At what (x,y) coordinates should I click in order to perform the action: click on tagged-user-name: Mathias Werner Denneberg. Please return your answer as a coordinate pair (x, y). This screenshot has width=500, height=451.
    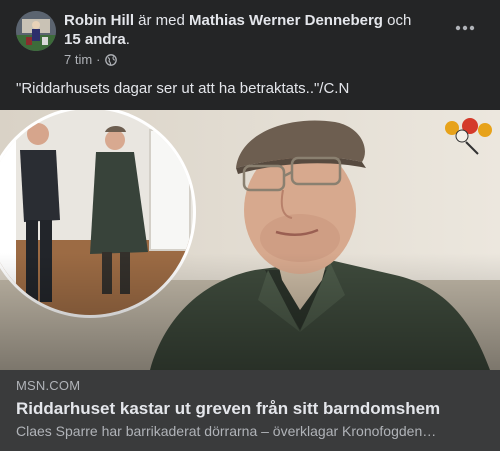
    Looking at the image, I should click on (286, 20).